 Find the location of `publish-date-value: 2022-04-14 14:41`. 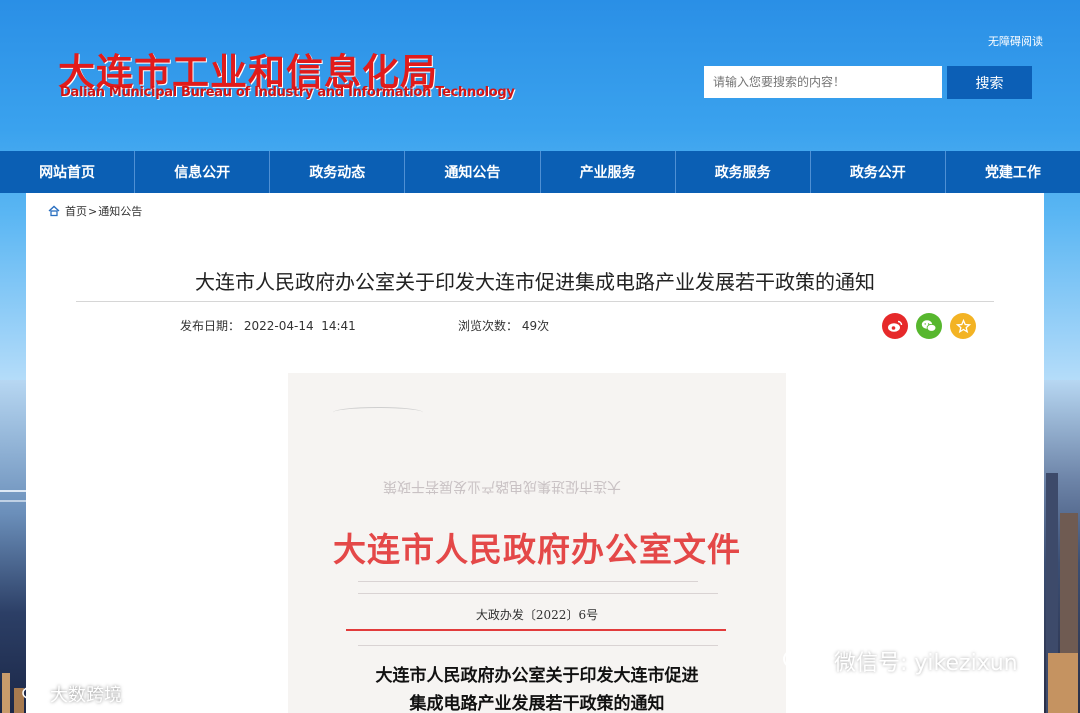

publish-date-value: 2022-04-14 14:41 is located at coordinates (299, 326).